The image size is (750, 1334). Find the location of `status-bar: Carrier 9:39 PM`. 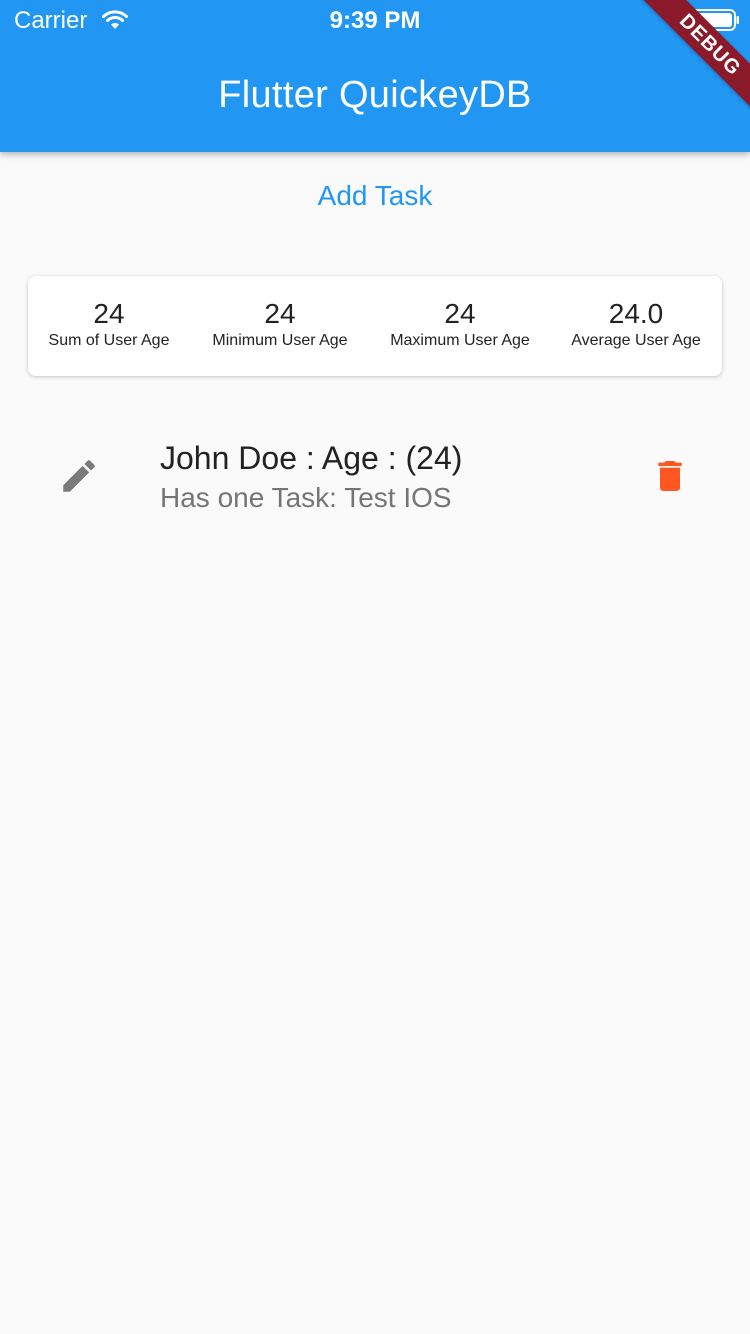

status-bar: Carrier 9:39 PM is located at coordinates (375, 20).